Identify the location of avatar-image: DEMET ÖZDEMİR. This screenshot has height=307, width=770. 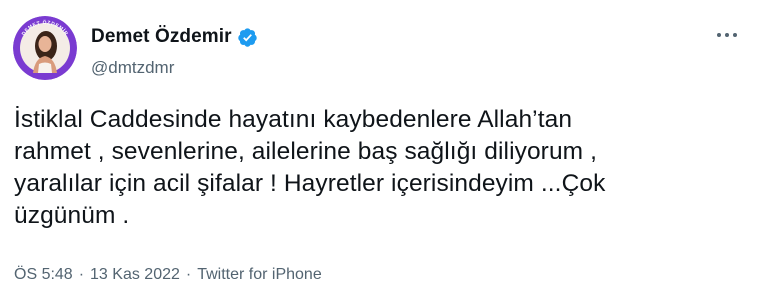
(45, 48).